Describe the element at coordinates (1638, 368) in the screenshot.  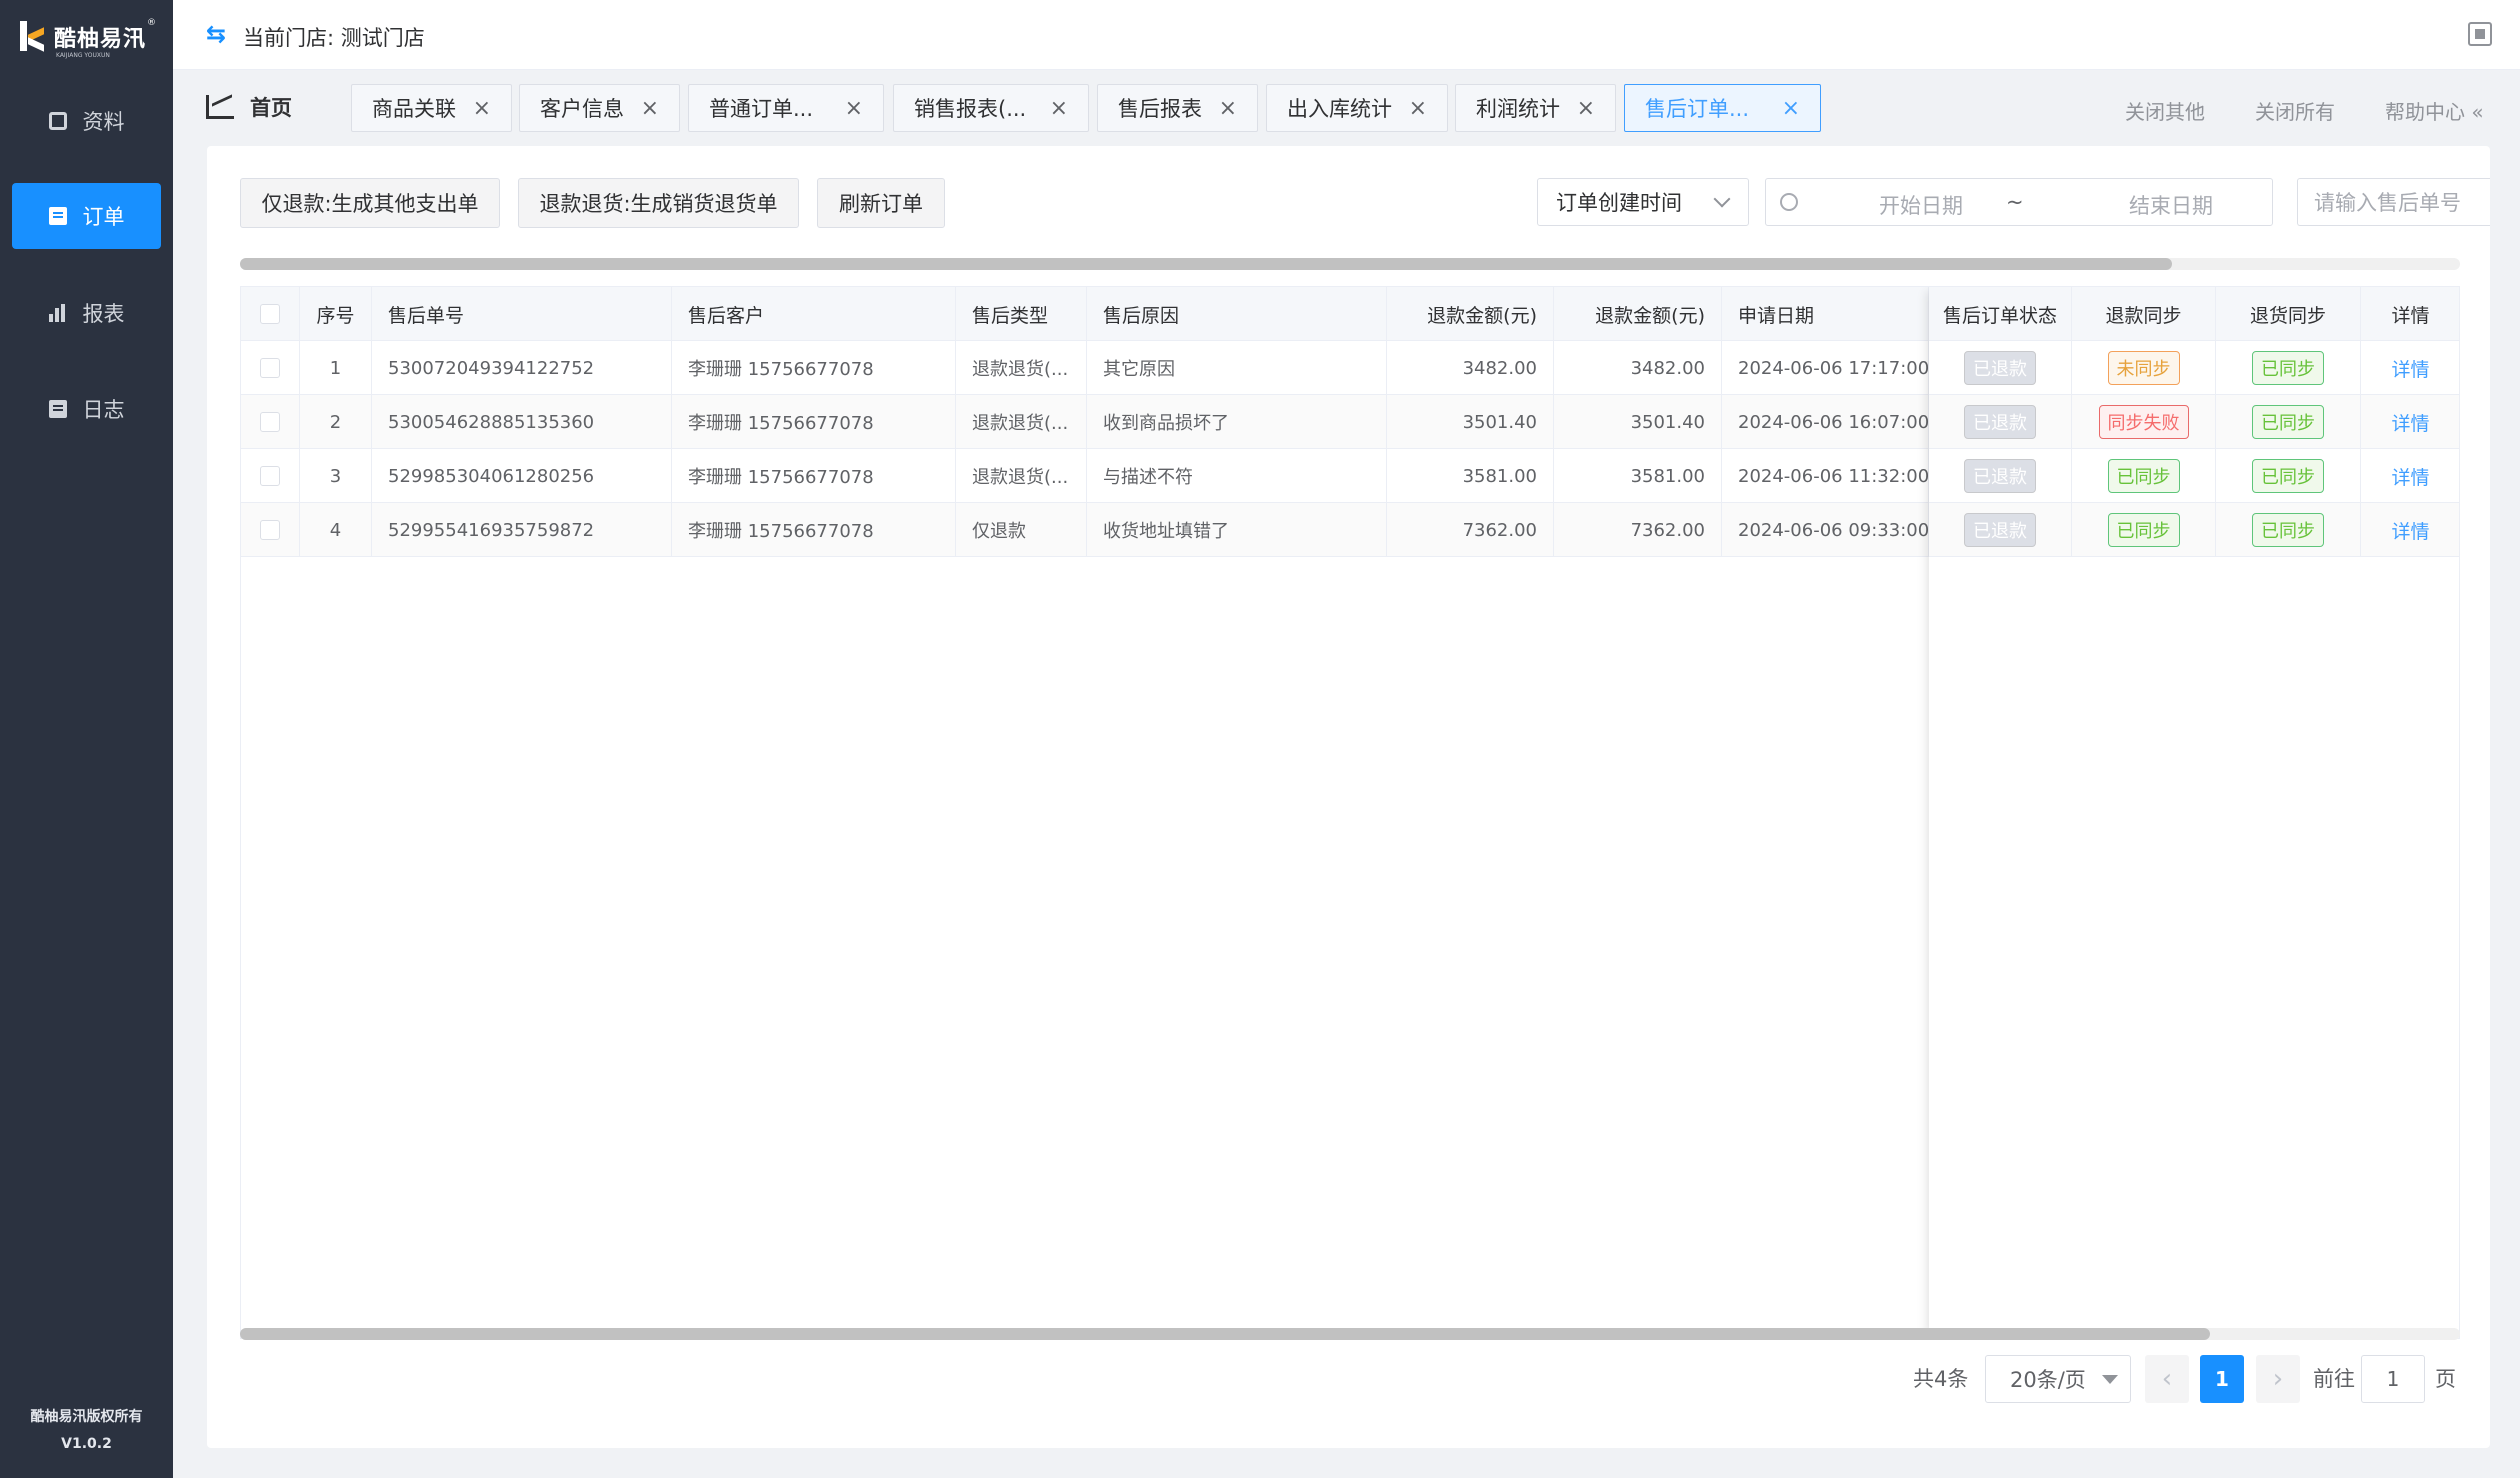
I see `row-refund-amount-2: 3482.00` at that location.